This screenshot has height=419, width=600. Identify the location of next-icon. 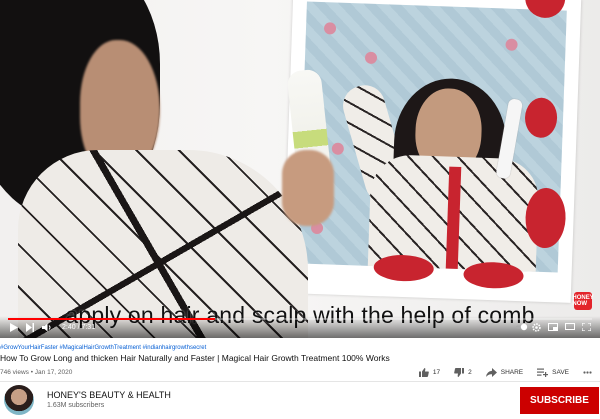
(30, 327).